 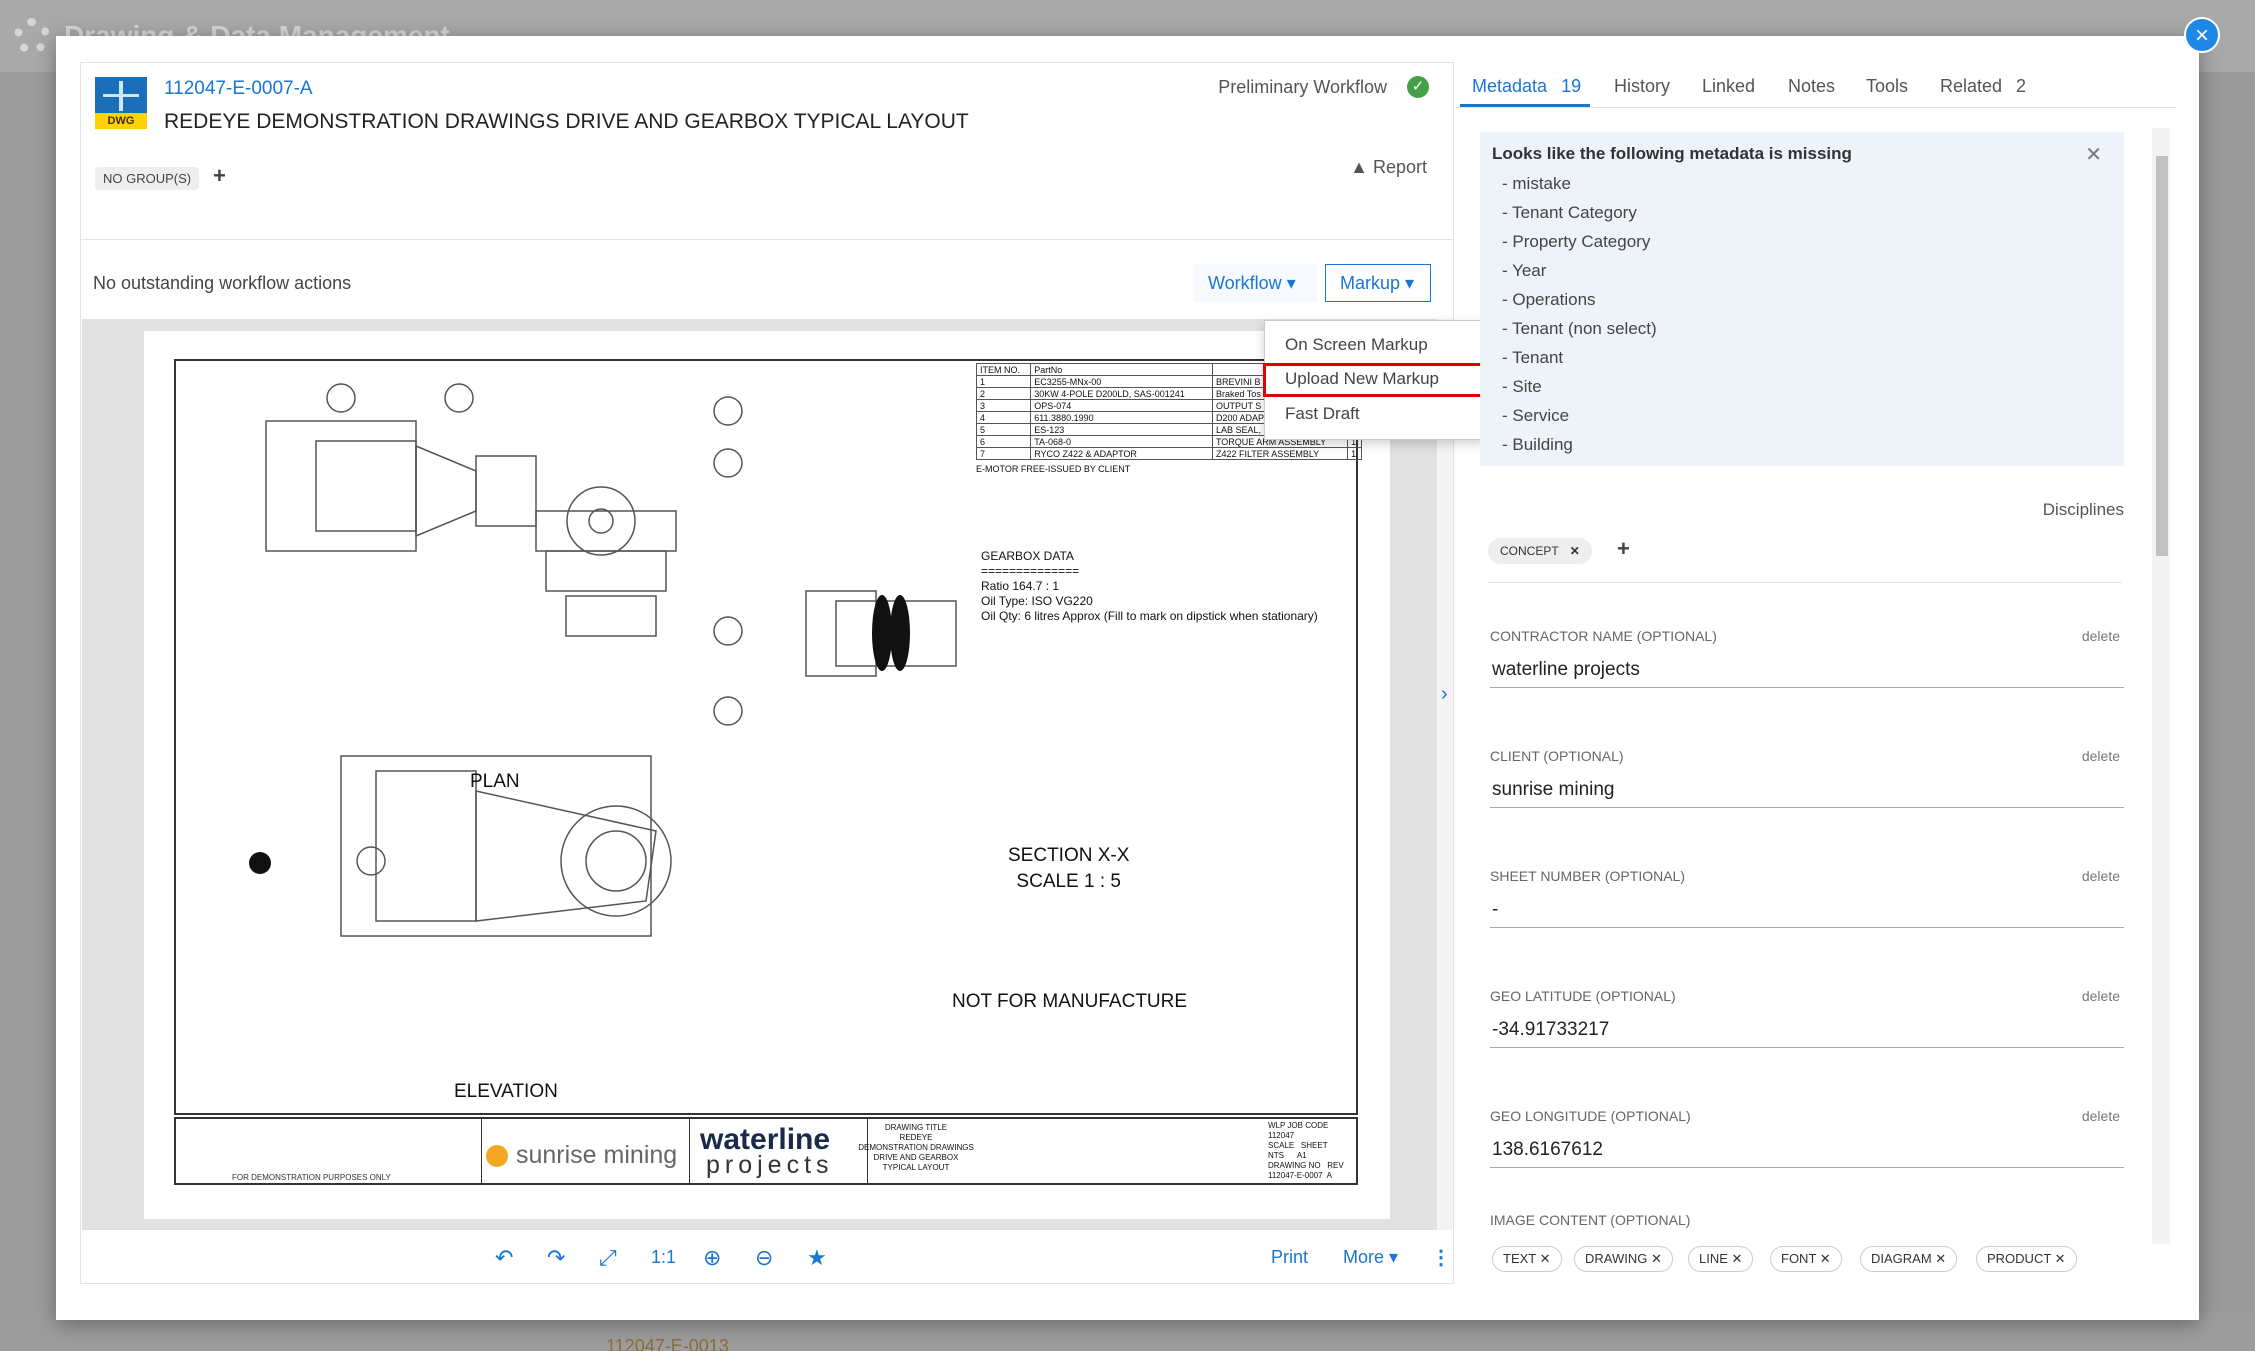 I want to click on sheet-number-field: -, so click(x=1807, y=910).